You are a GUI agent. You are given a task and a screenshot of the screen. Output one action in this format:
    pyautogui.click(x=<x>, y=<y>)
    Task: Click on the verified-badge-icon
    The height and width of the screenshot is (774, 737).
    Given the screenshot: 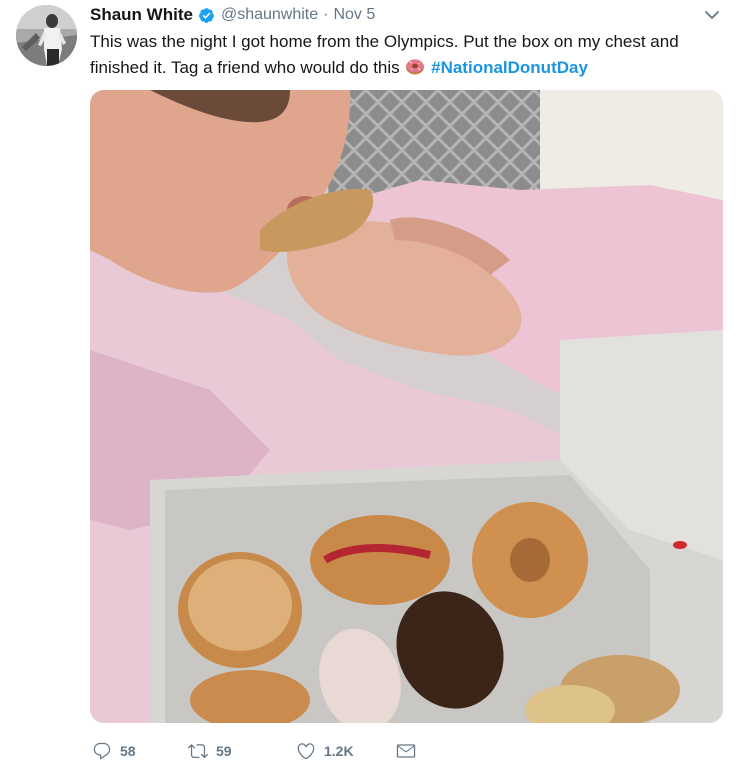 What is the action you would take?
    pyautogui.click(x=206, y=15)
    